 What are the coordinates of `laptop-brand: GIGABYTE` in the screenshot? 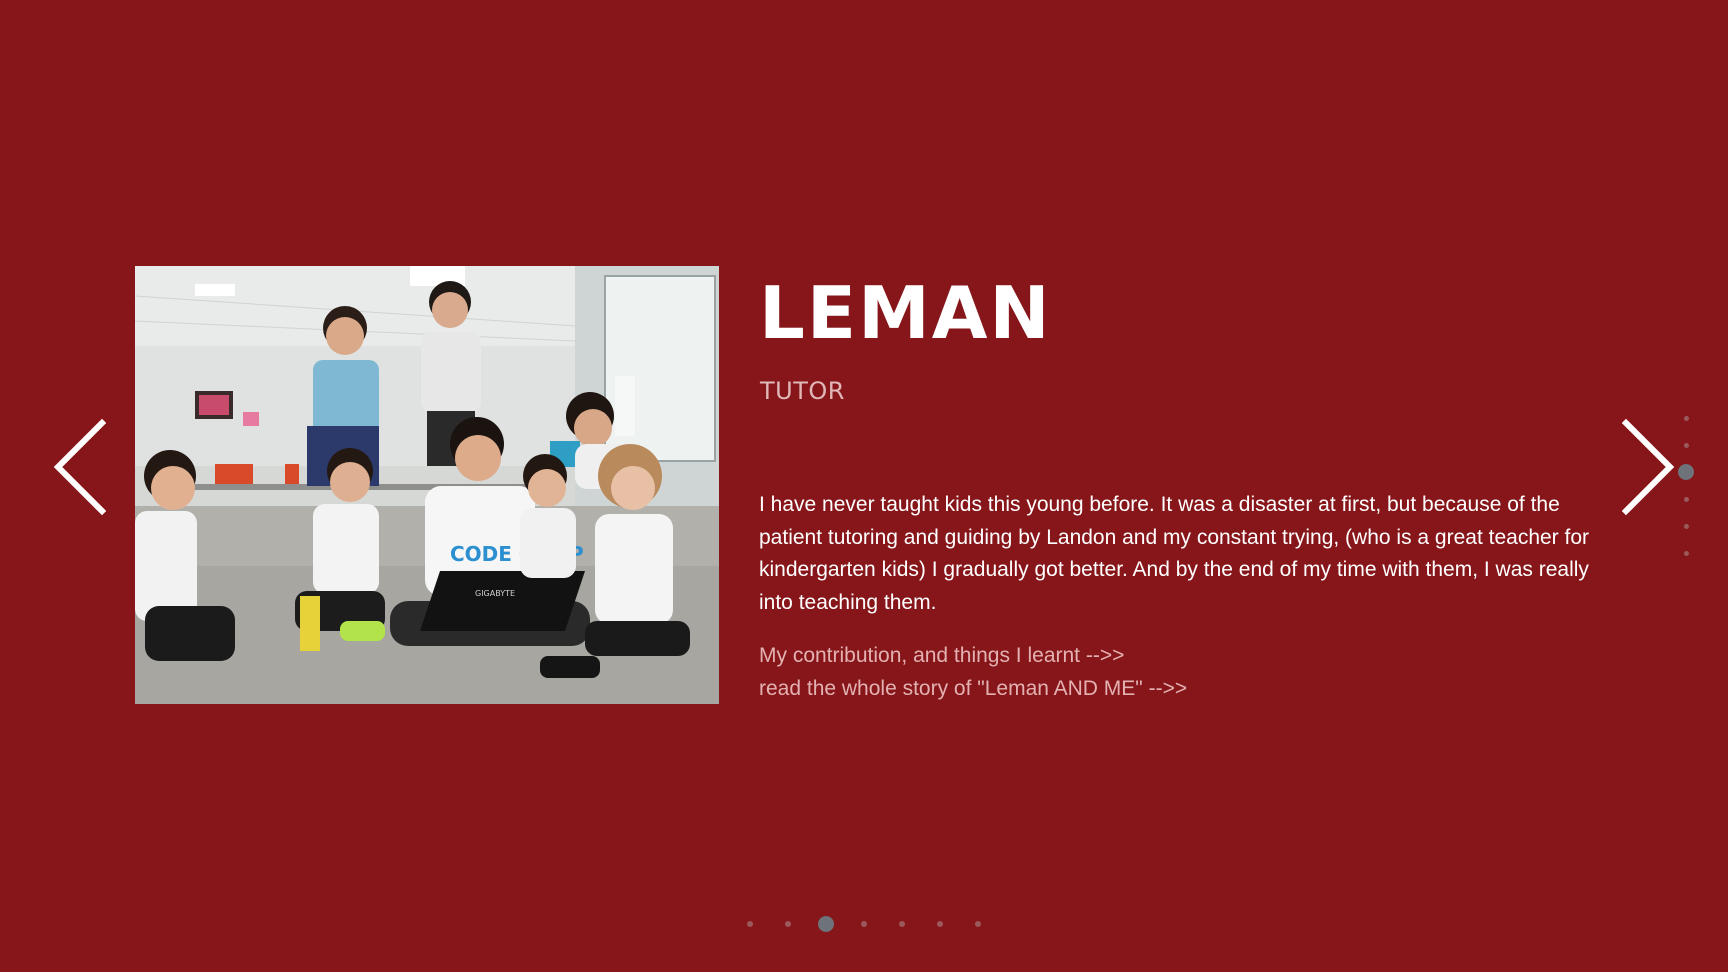 It's located at (495, 593).